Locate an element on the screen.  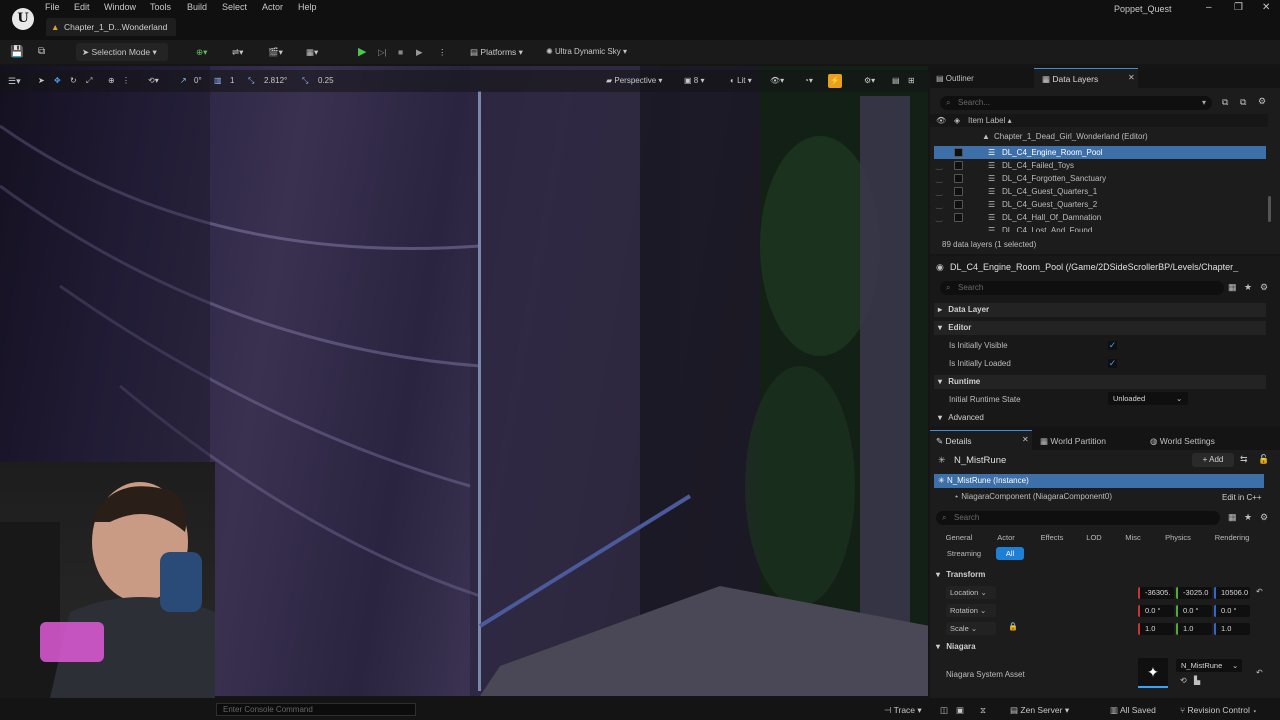
browse-icon: ⟲ is located at coordinates (1183, 680).